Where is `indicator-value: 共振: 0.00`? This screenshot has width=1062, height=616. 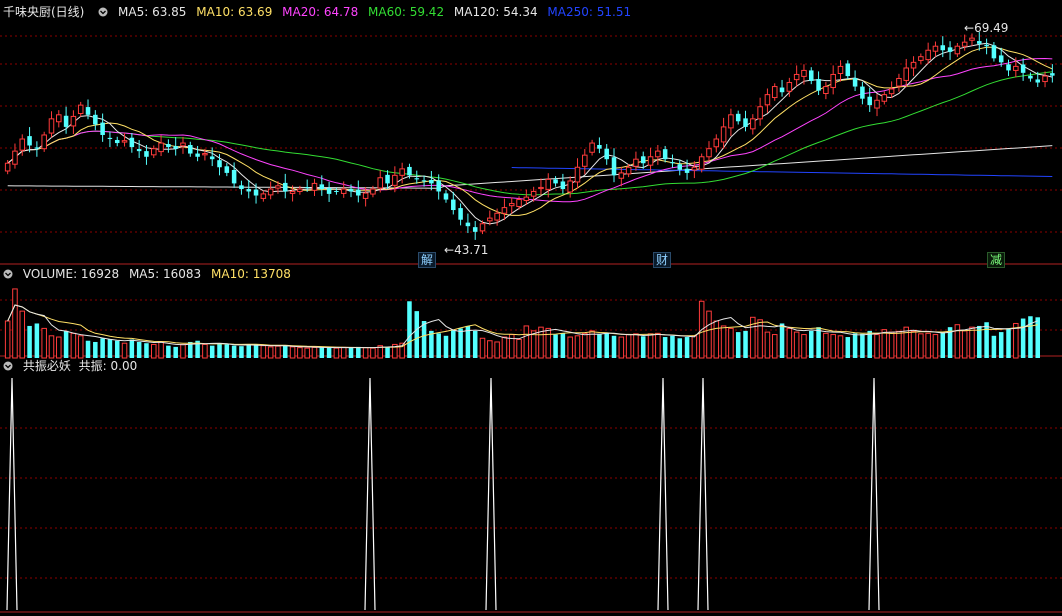
indicator-value: 共振: 0.00 is located at coordinates (108, 366).